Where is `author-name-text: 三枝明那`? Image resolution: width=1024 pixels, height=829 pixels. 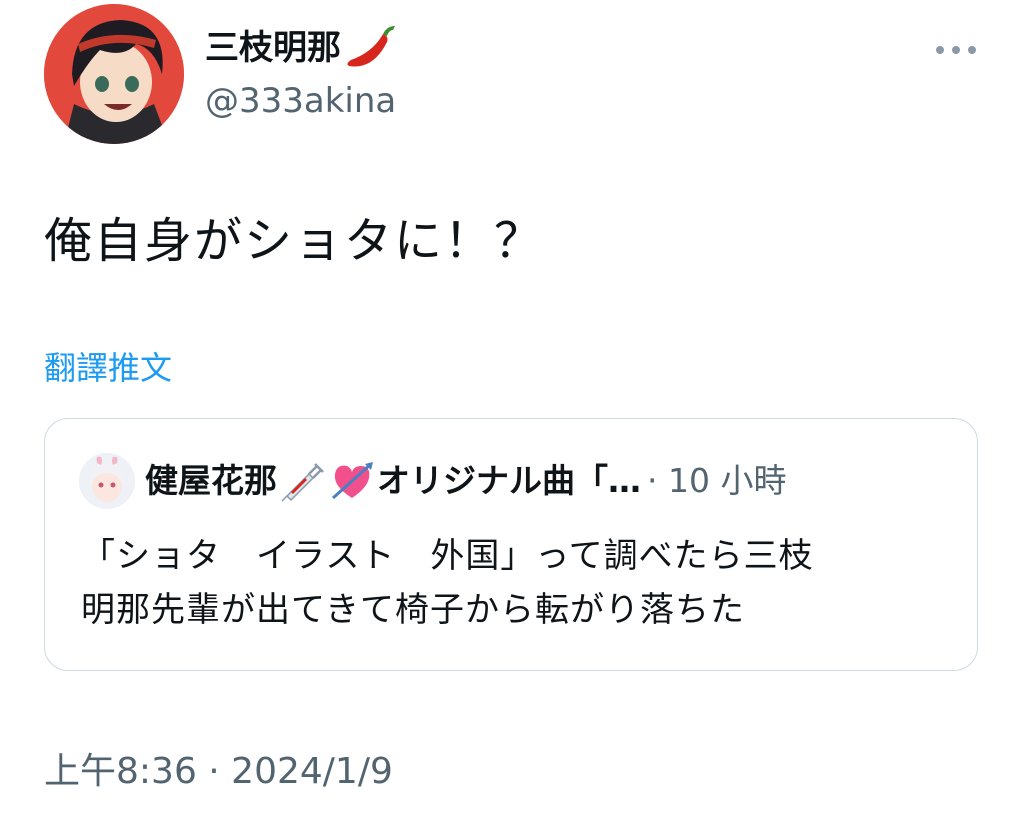 author-name-text: 三枝明那 is located at coordinates (273, 48).